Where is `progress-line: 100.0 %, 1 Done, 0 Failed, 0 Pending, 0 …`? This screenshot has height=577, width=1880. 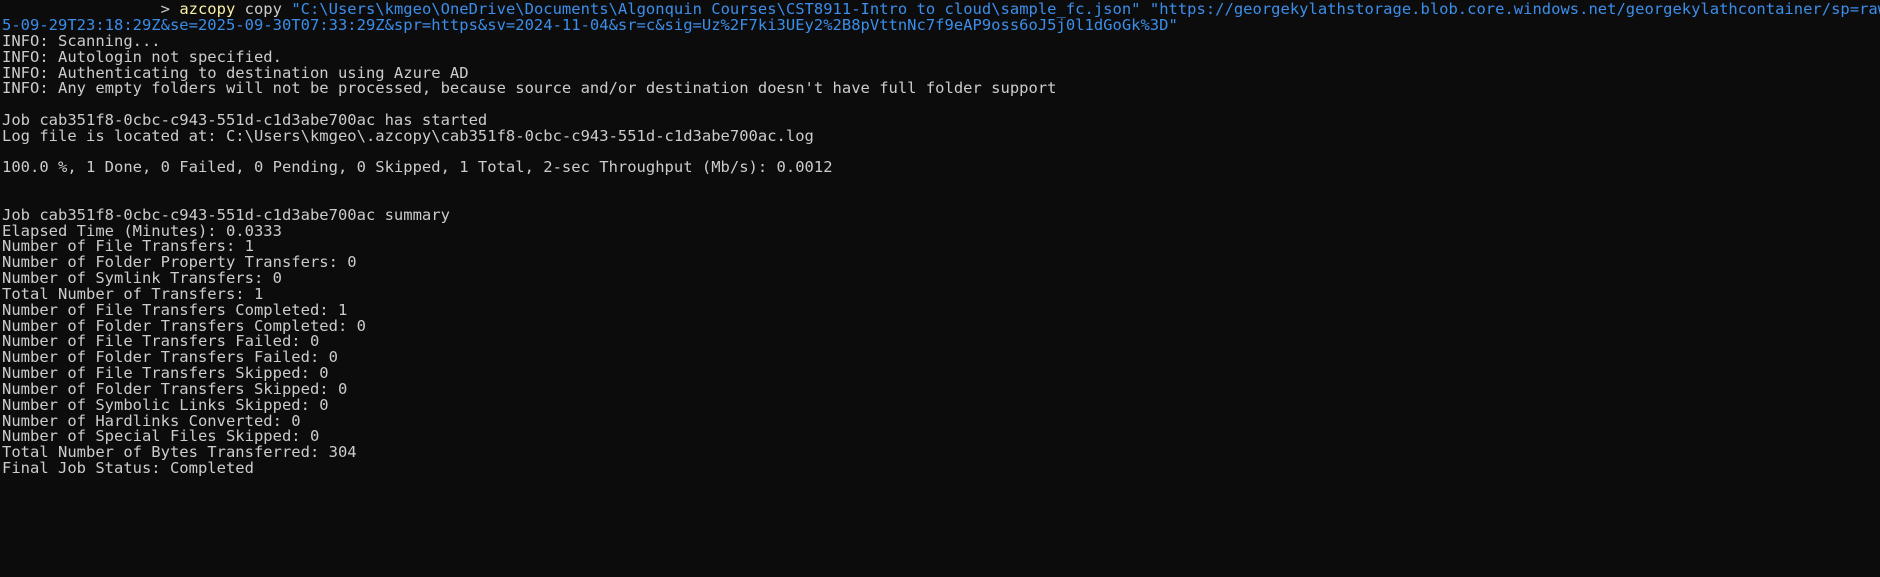 progress-line: 100.0 %, 1 Done, 0 Failed, 0 Pending, 0 … is located at coordinates (417, 167).